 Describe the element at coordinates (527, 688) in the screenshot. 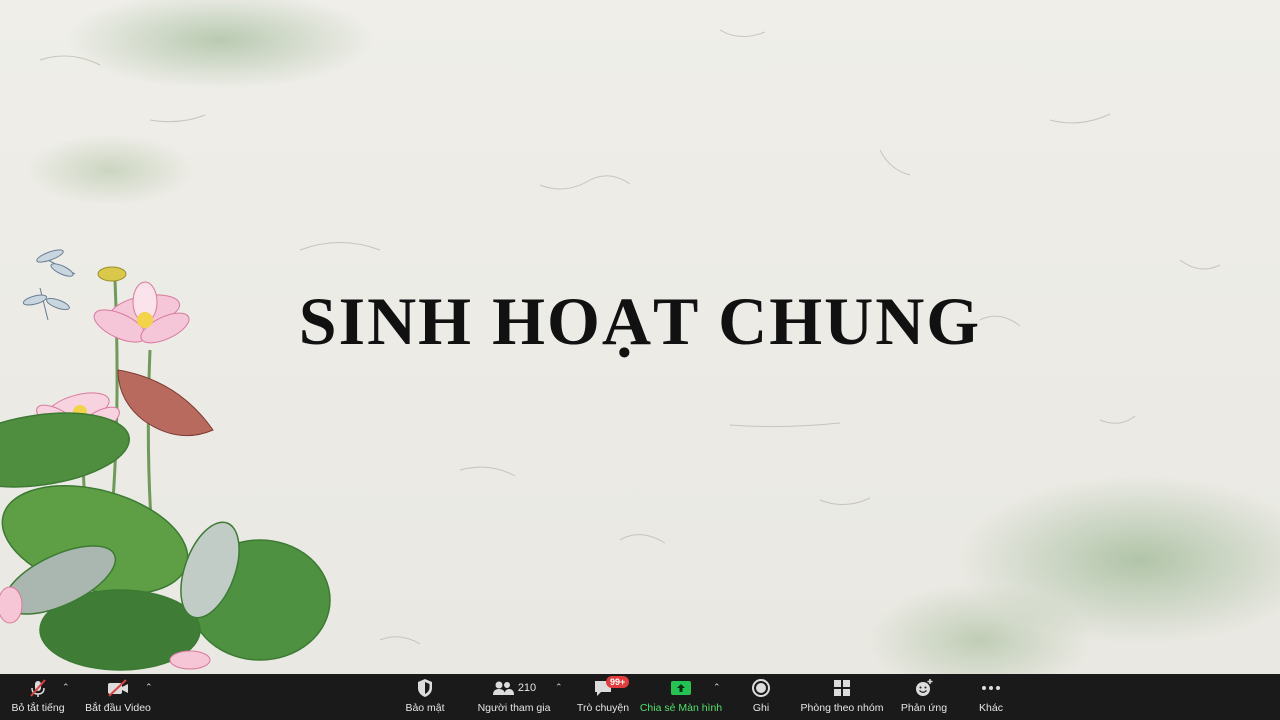

I see `participants-count: 210` at that location.